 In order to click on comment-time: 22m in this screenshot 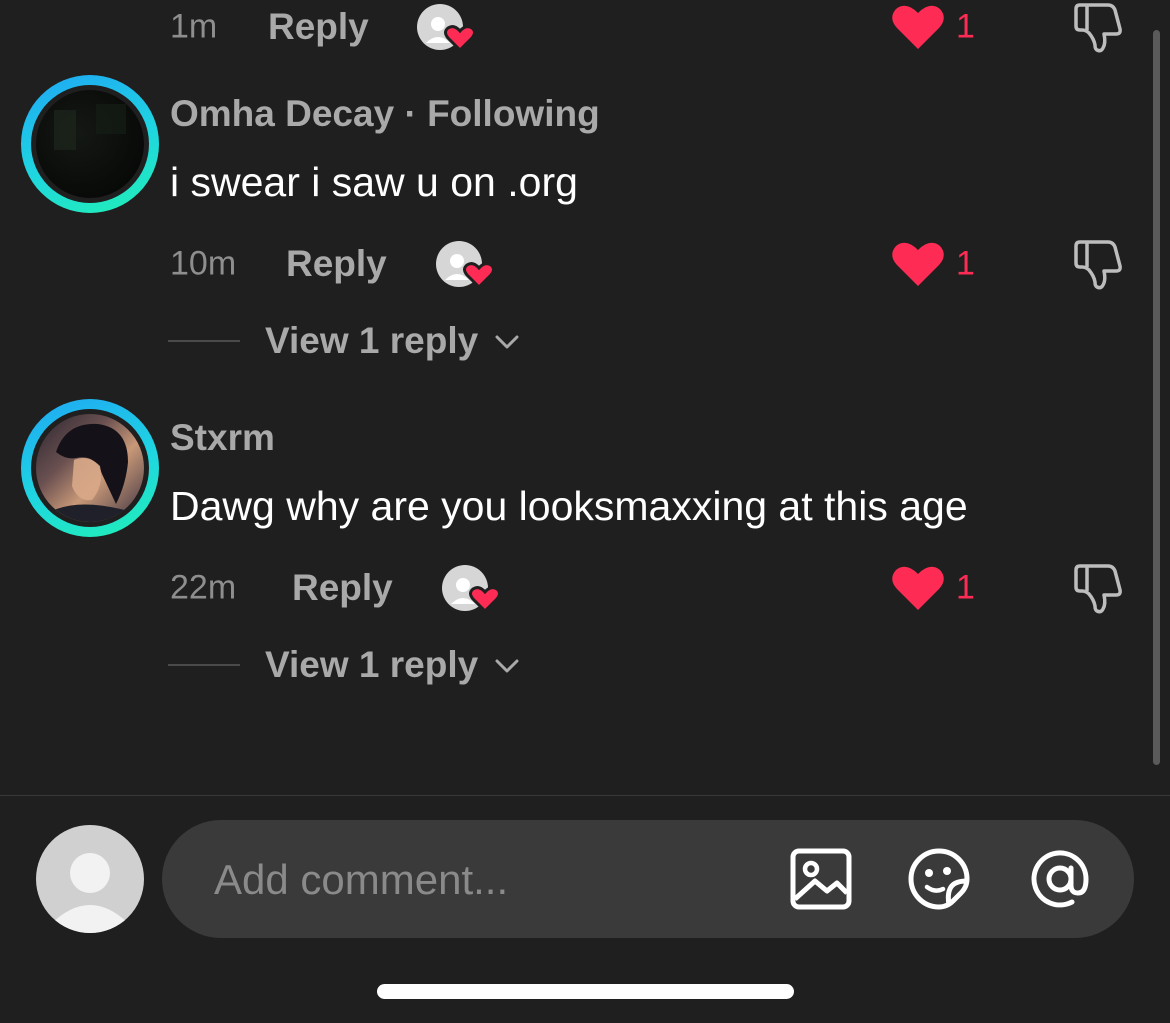, I will do `click(203, 587)`.